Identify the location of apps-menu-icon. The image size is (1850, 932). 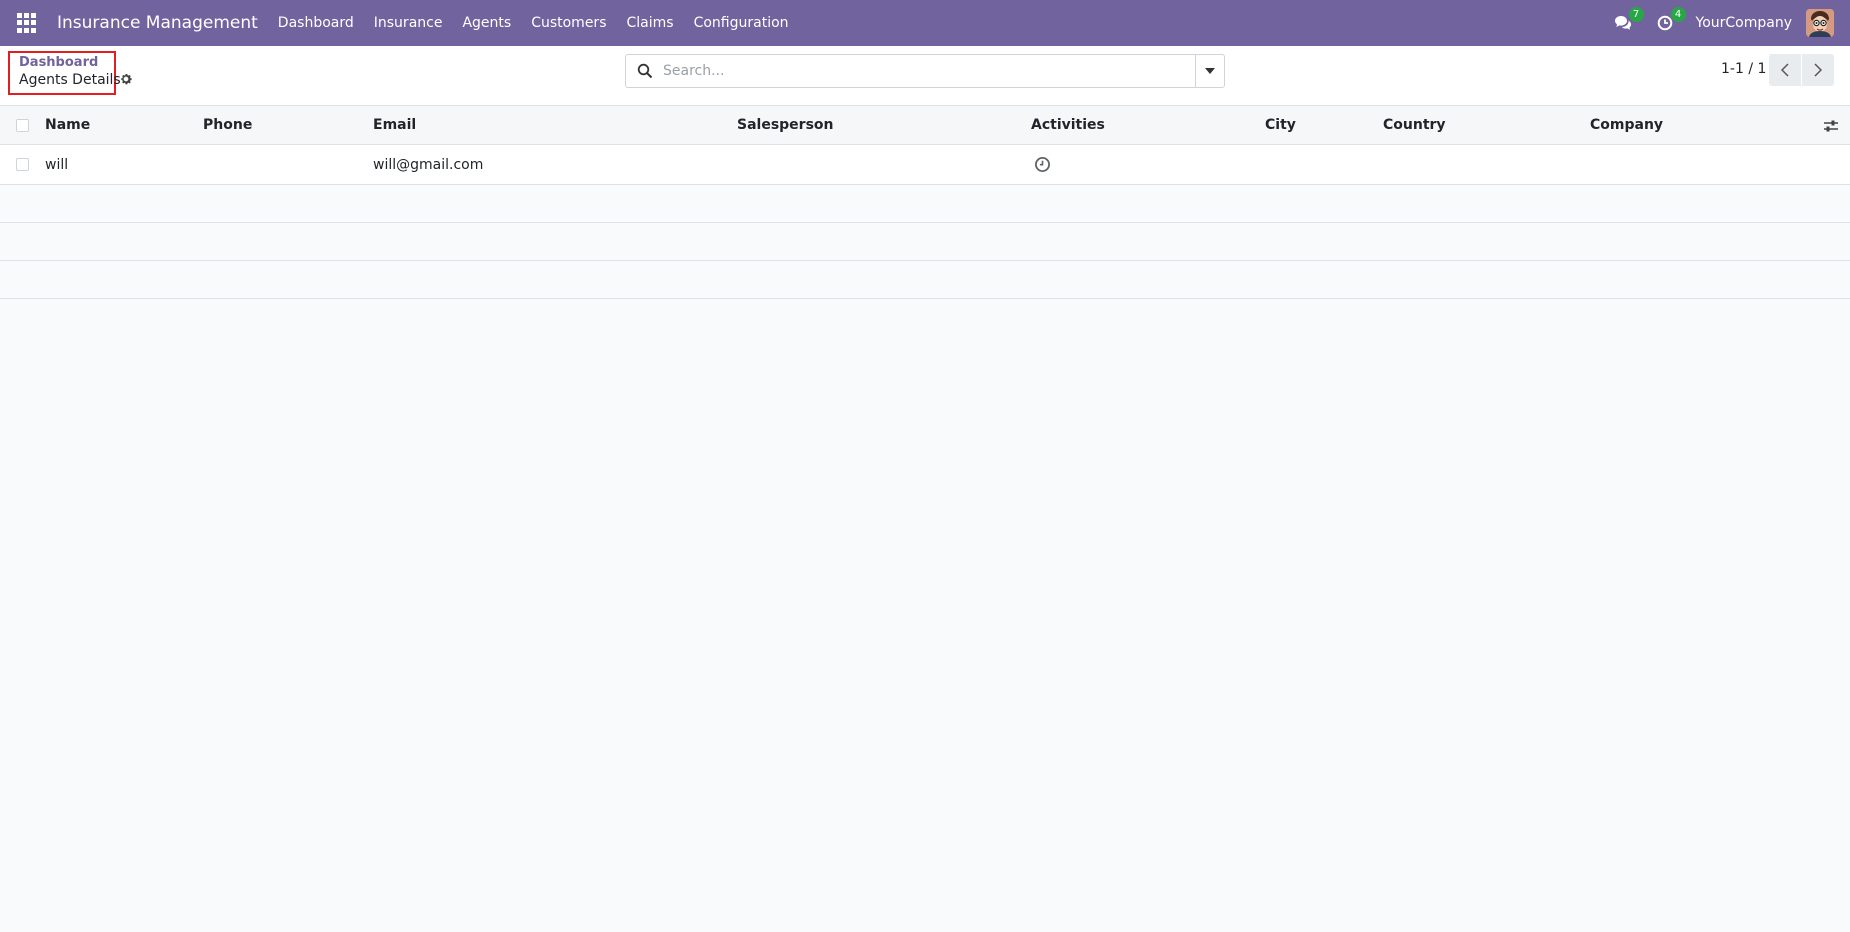
(27, 23).